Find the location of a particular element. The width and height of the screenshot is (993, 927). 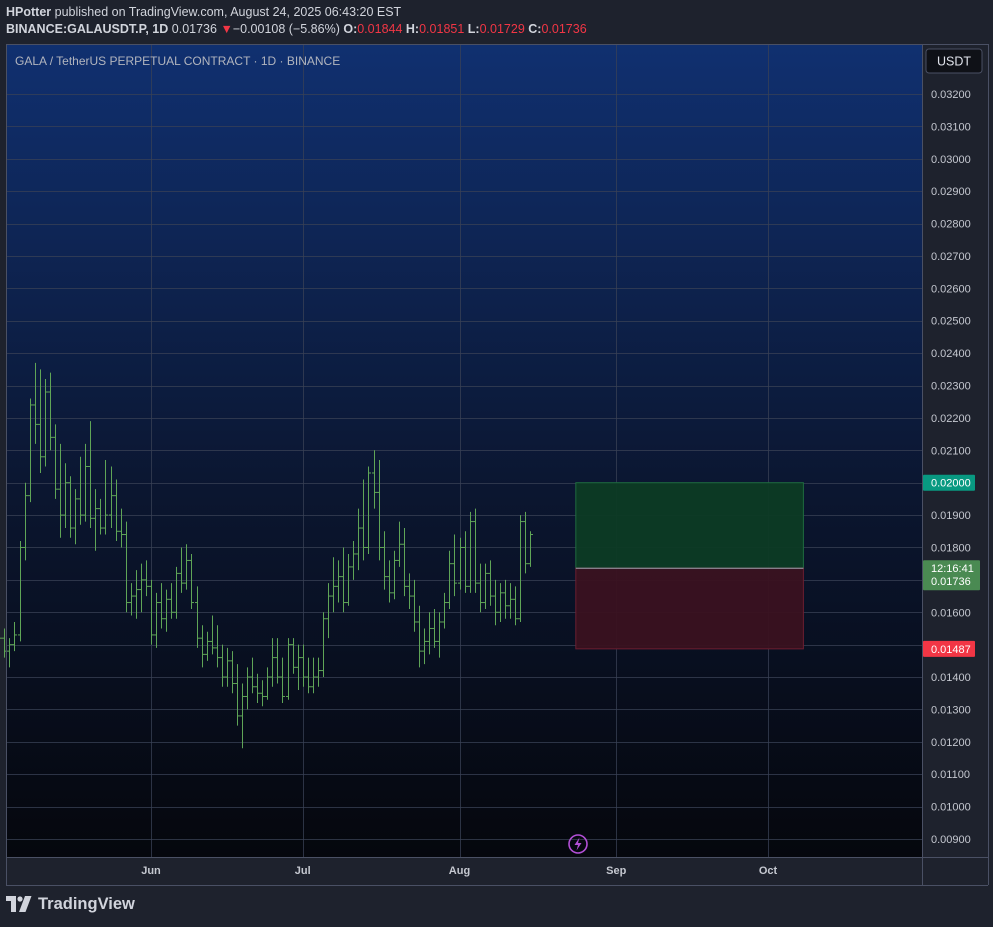

currency-button-label: USDT is located at coordinates (954, 62).